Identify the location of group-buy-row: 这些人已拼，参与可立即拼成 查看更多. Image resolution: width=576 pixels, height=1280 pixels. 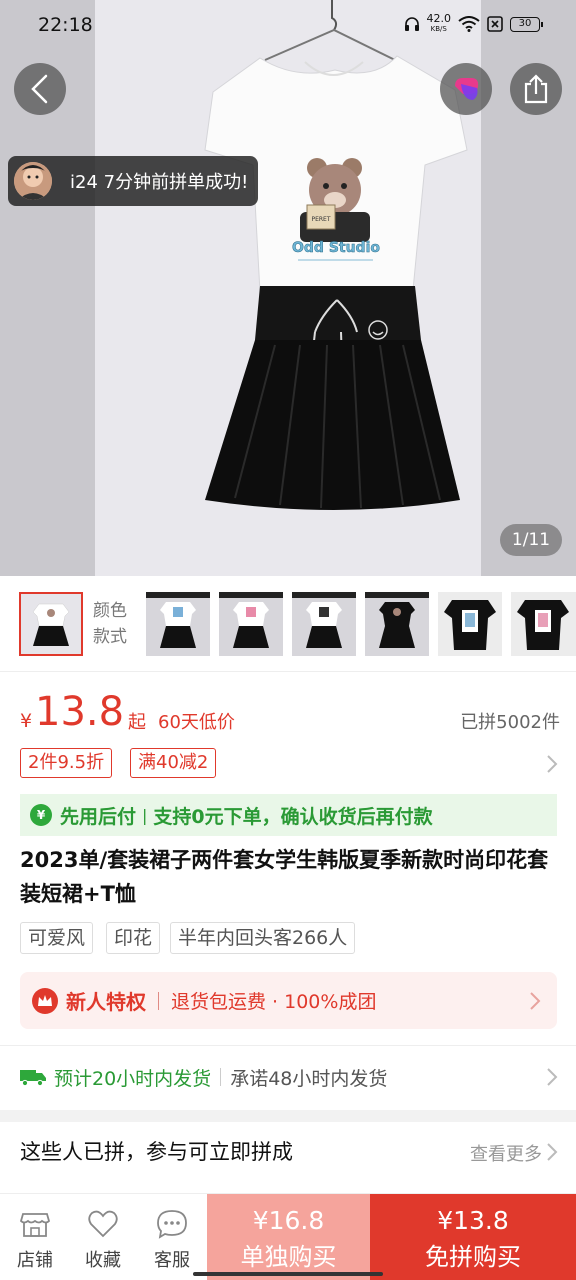
(290, 1151).